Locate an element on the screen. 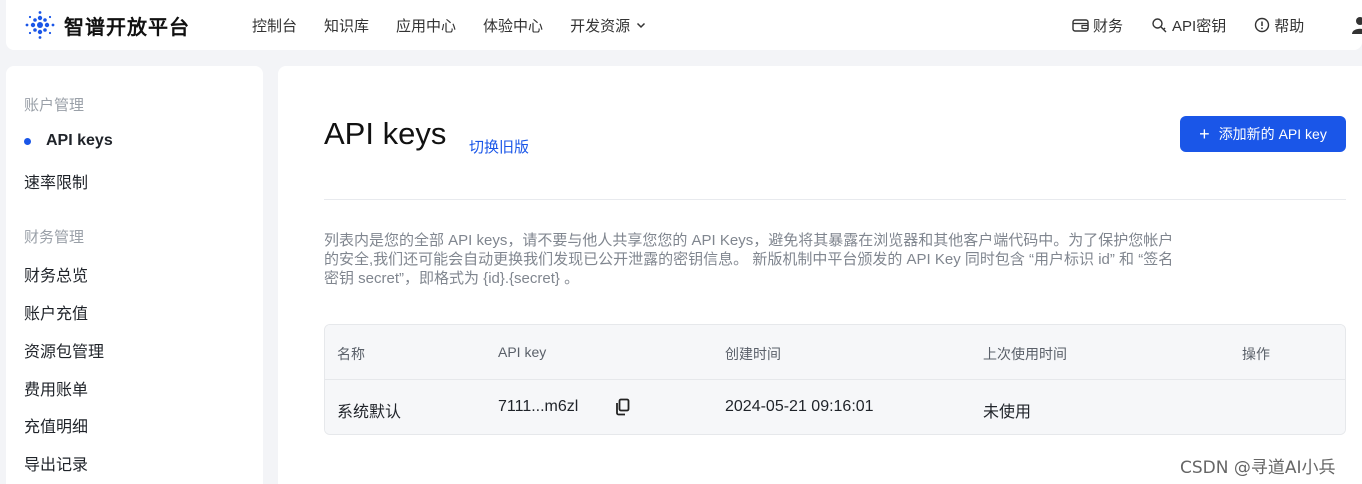  sidebar-item-recharge: 账户充值 is located at coordinates (56, 312).